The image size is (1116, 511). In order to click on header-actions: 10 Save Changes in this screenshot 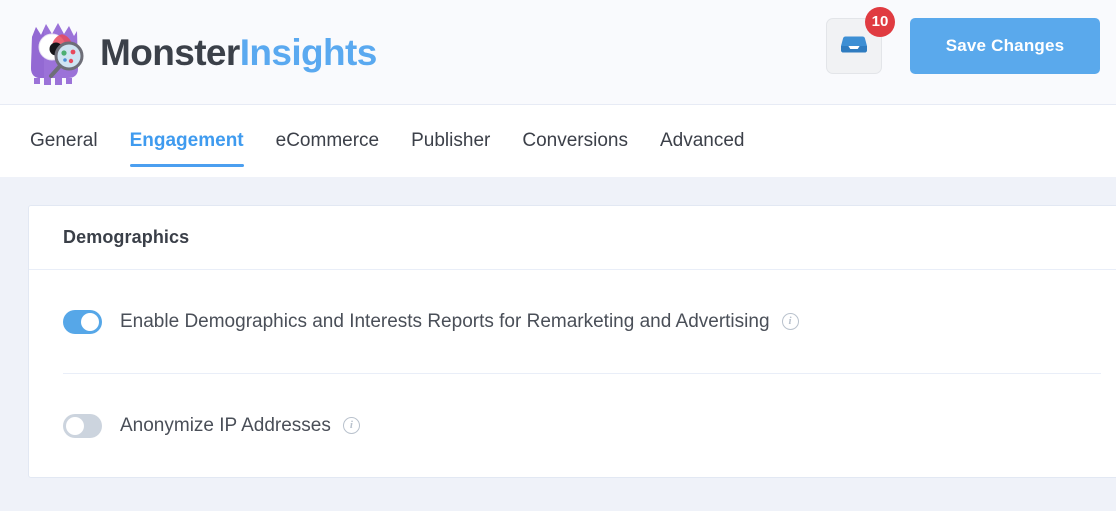, I will do `click(963, 40)`.